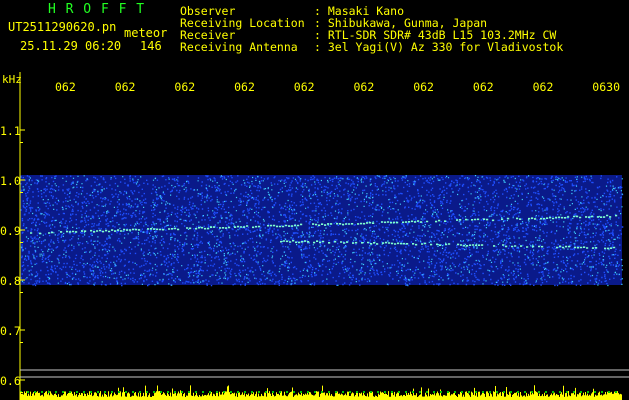  What do you see at coordinates (62, 27) in the screenshot?
I see `filename-label: UT2511290620.pn` at bounding box center [62, 27].